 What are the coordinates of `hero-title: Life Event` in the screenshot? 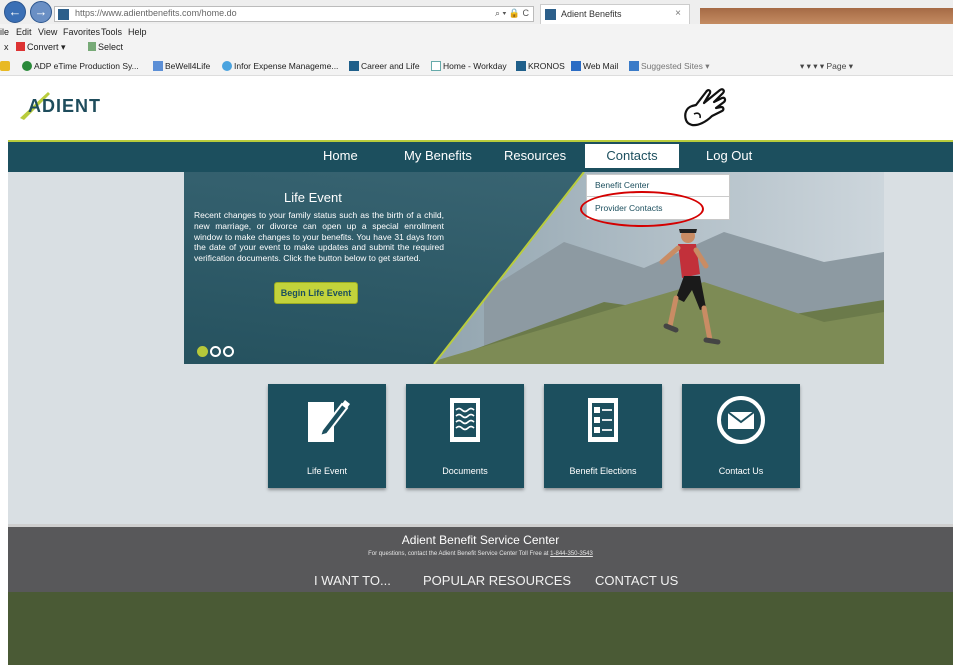 It's located at (313, 197).